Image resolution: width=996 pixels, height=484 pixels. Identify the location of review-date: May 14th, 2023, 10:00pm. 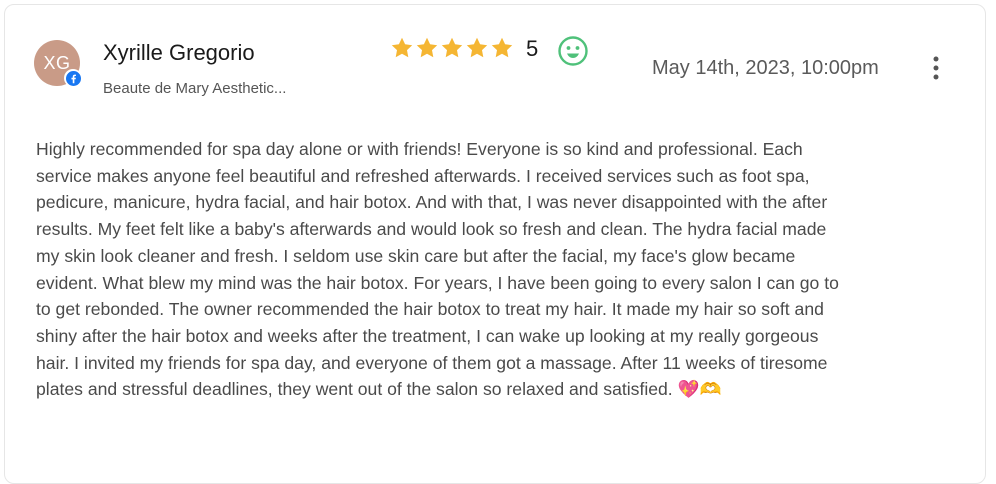
(765, 68).